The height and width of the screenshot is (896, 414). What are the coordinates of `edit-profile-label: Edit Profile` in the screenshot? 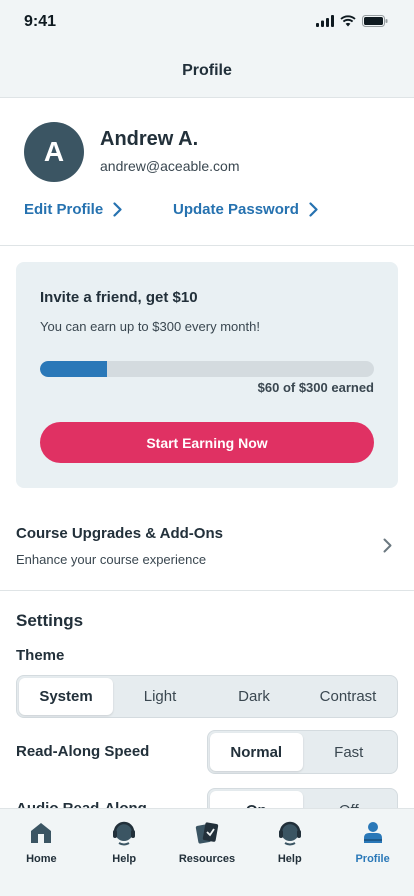 It's located at (64, 209).